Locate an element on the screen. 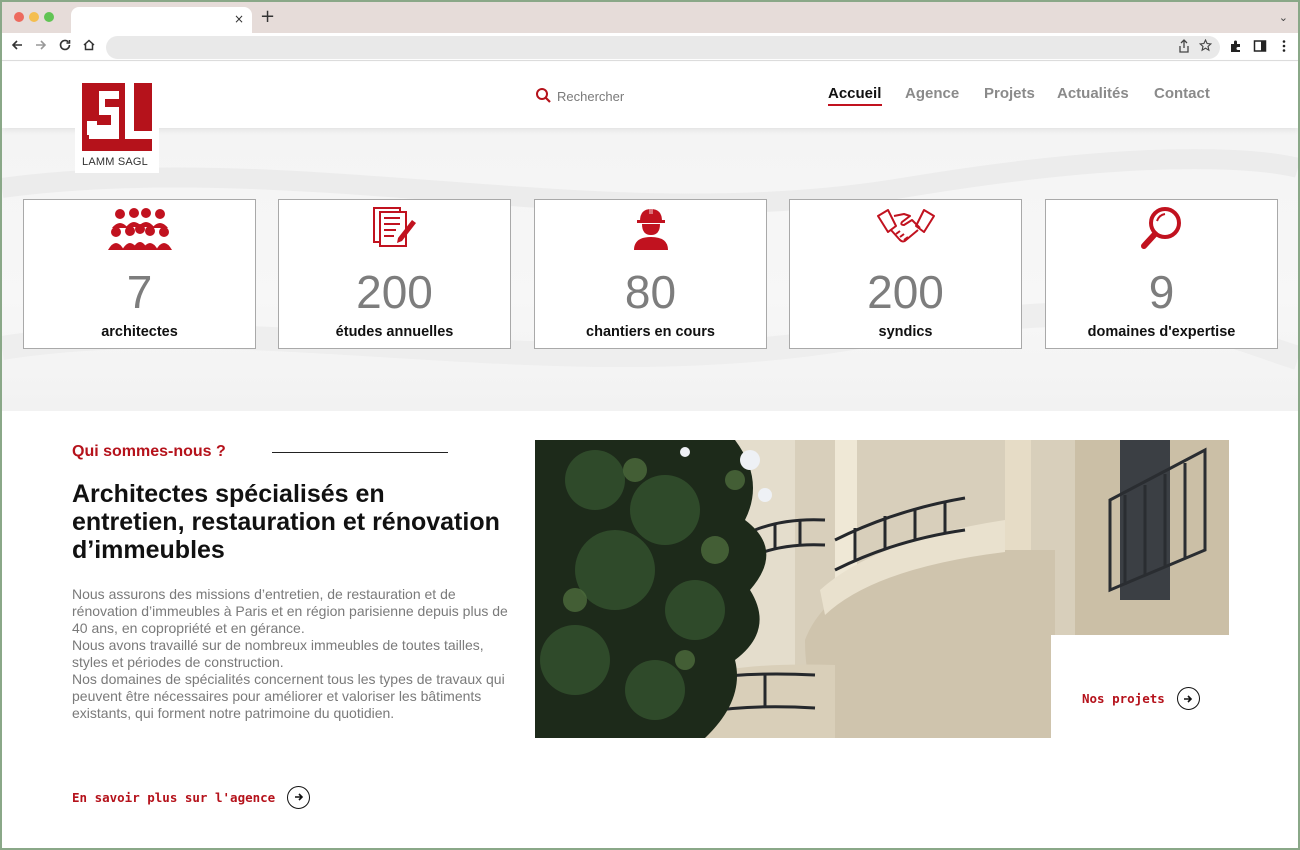  projects-link: Nos projets is located at coordinates (1141, 698).